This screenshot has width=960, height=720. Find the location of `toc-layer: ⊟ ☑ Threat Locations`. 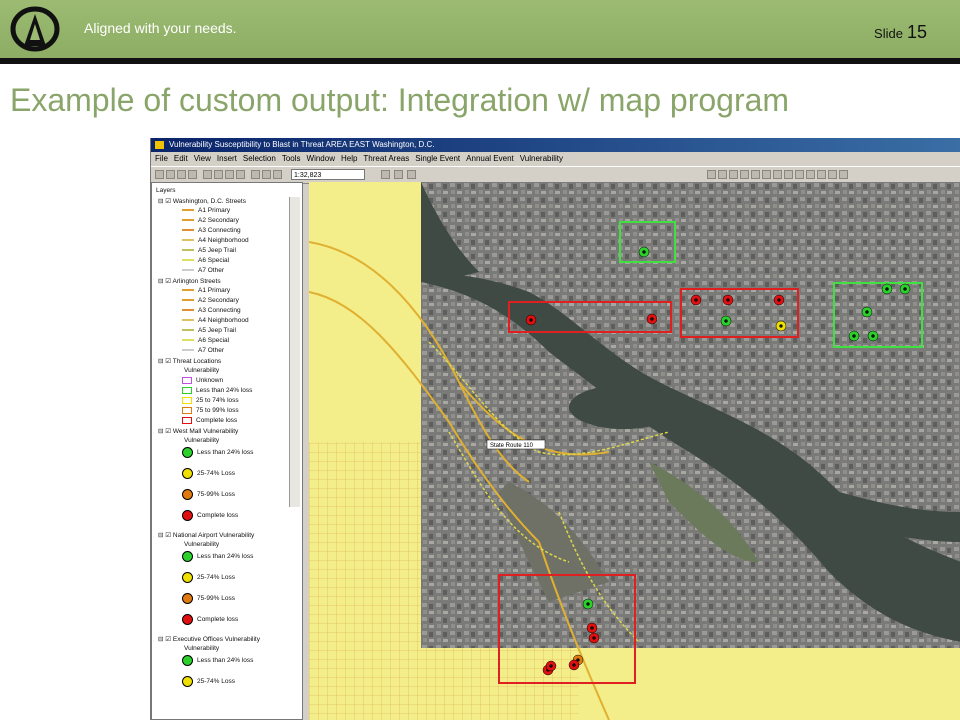

toc-layer: ⊟ ☑ Threat Locations is located at coordinates (189, 361).